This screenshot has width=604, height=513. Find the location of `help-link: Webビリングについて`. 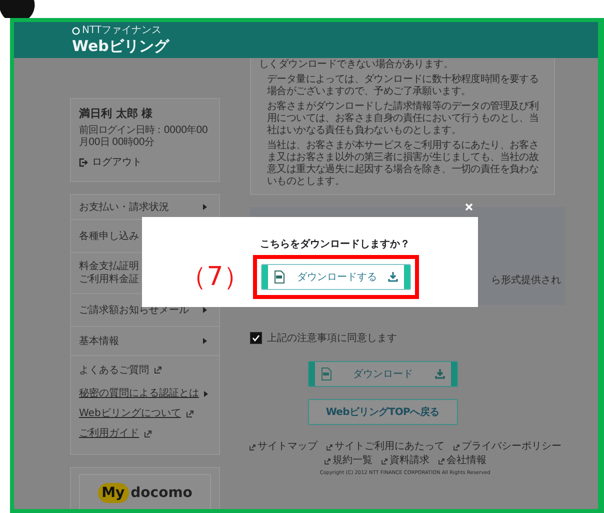

help-link: Webビリングについて is located at coordinates (130, 414).